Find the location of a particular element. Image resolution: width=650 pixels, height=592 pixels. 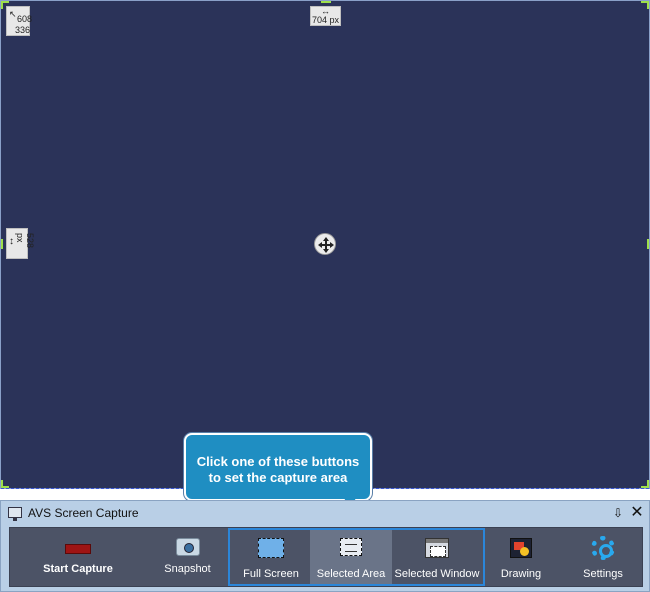

tooltip-line-1: Click one of these buttons is located at coordinates (278, 461).